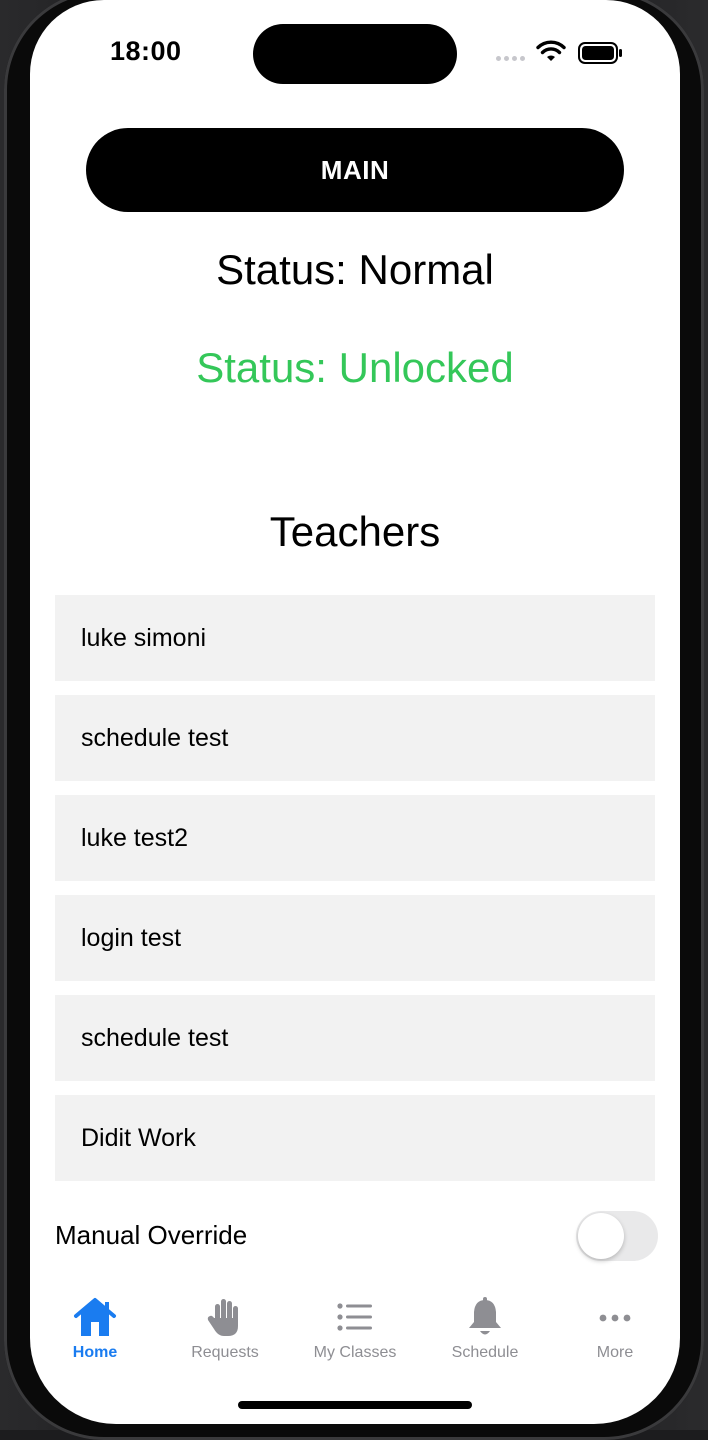 The image size is (708, 1440). Describe the element at coordinates (355, 638) in the screenshot. I see `teacher-row: luke simoni` at that location.